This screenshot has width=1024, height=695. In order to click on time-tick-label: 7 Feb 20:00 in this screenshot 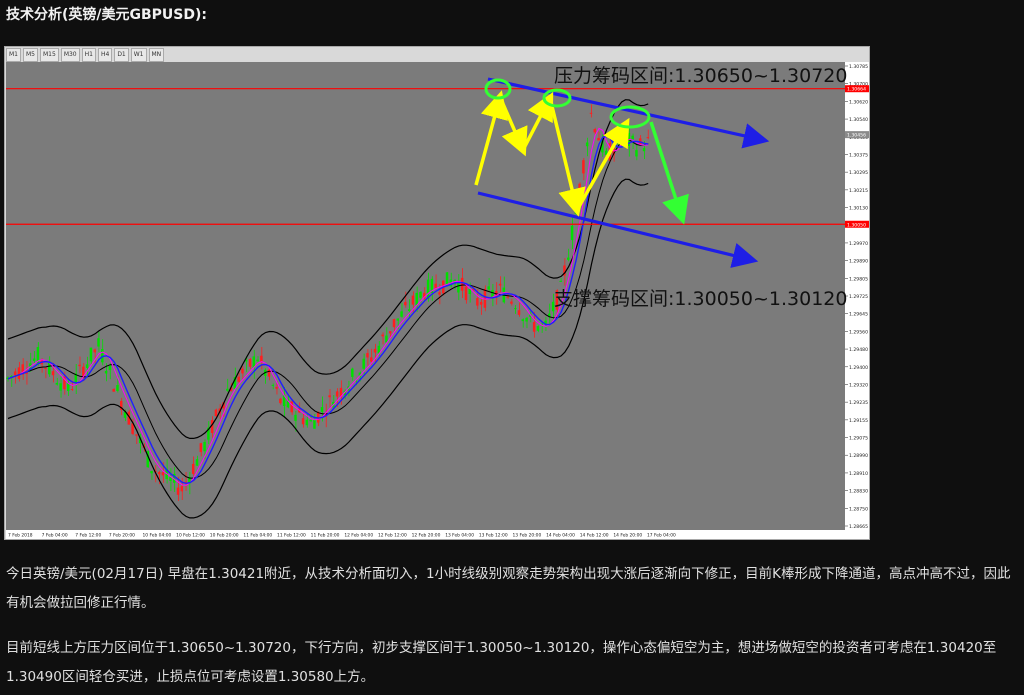, I will do `click(122, 536)`.